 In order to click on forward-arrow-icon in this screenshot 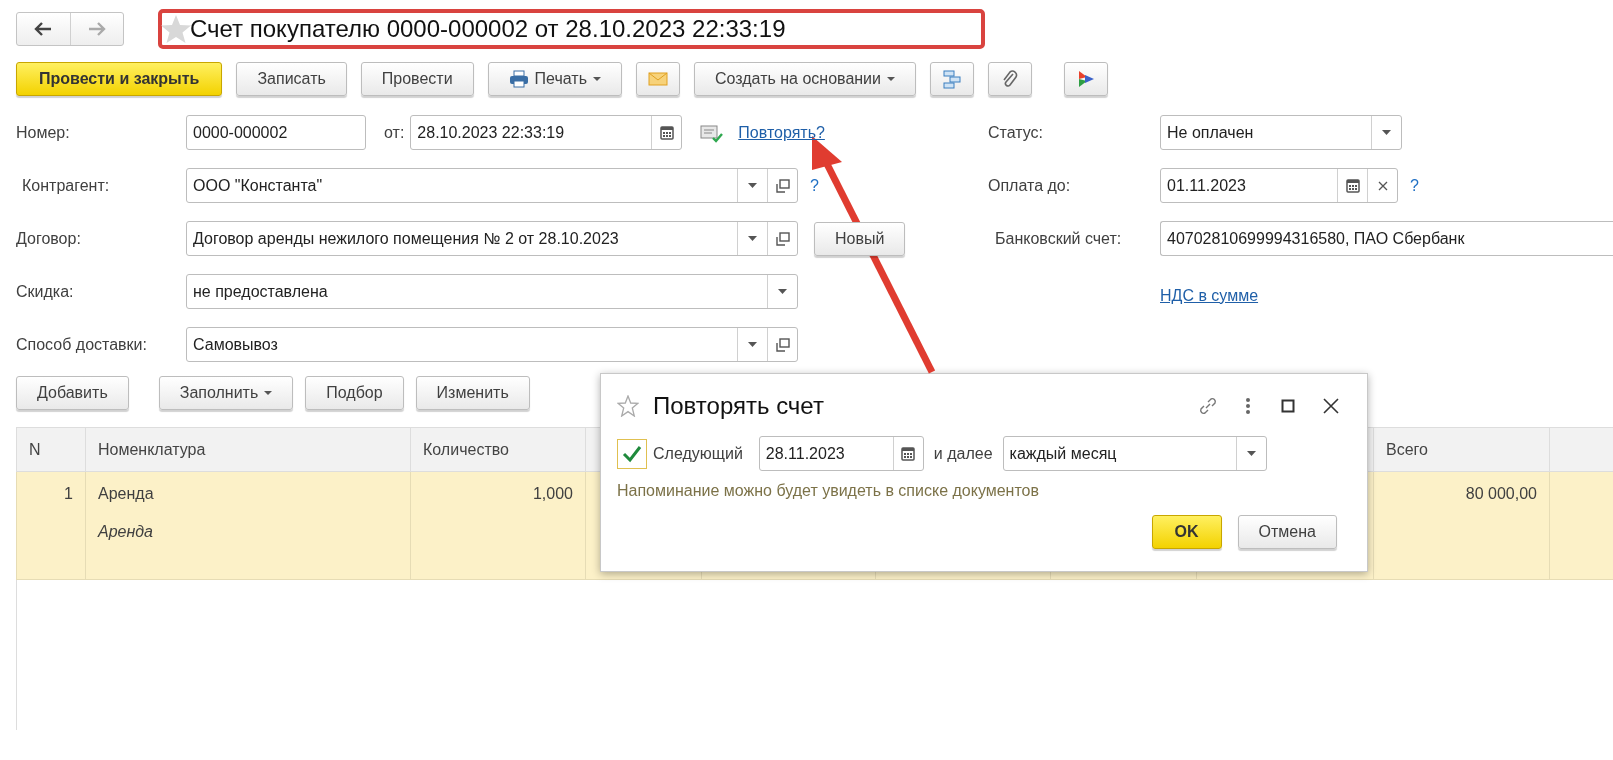, I will do `click(96, 29)`.